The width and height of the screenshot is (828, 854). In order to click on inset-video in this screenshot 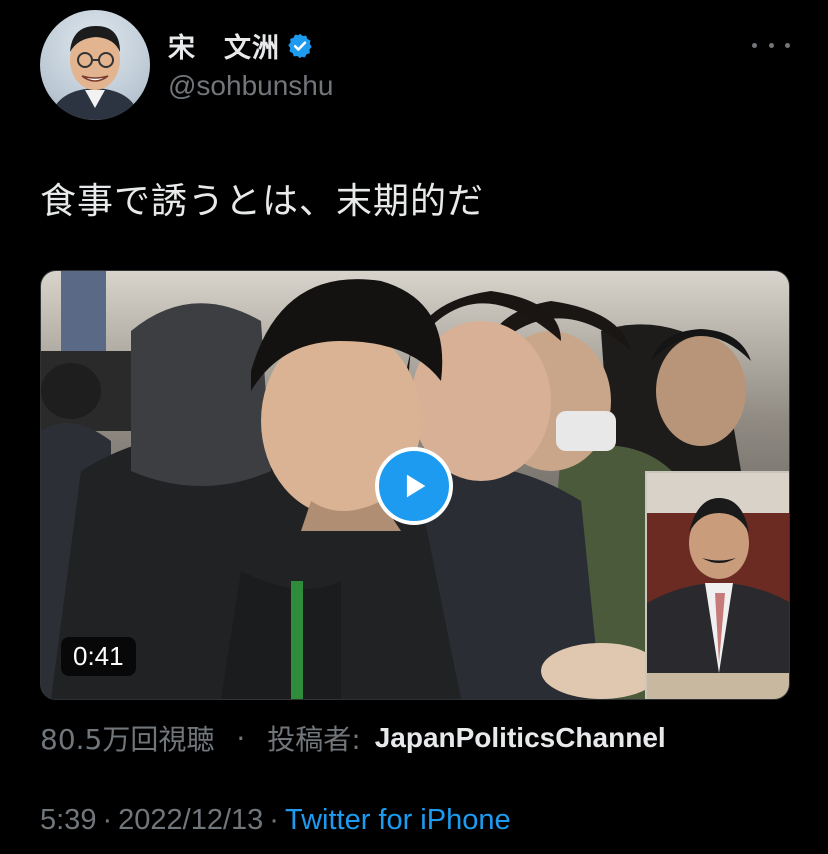, I will do `click(717, 585)`.